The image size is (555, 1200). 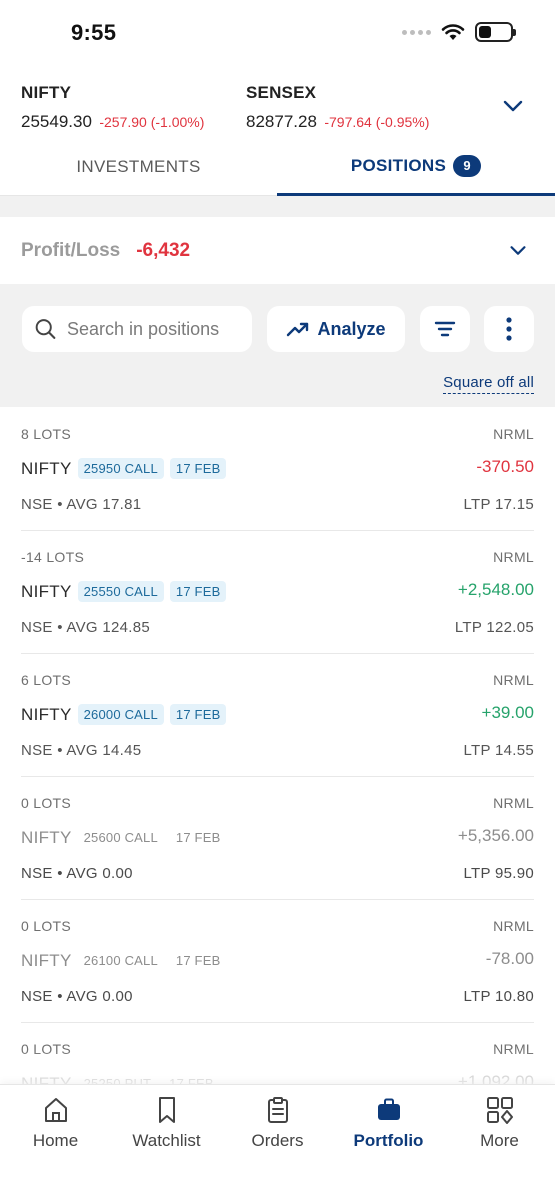 I want to click on nav-label: Orders, so click(x=277, y=1140).